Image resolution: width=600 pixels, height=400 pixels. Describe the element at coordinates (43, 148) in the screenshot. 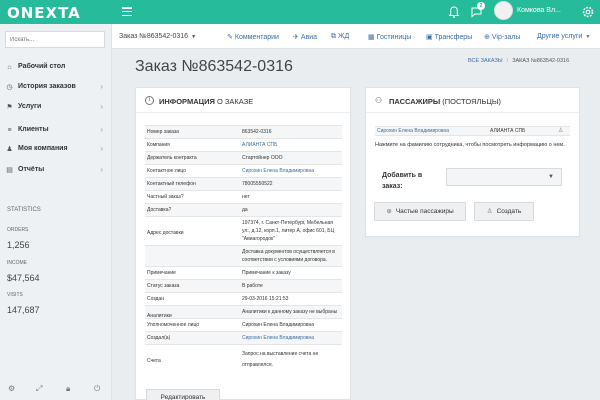

I see `sidebar-item-label: Моя компания` at that location.